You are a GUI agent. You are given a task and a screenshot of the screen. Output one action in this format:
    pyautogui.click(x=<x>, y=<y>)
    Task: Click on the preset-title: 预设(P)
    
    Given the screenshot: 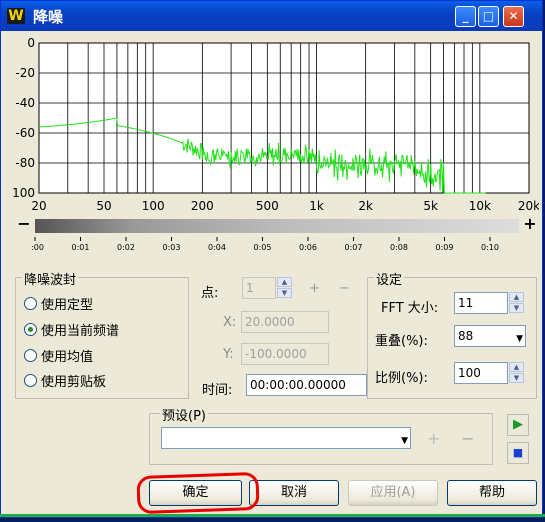 What is the action you would take?
    pyautogui.click(x=184, y=414)
    